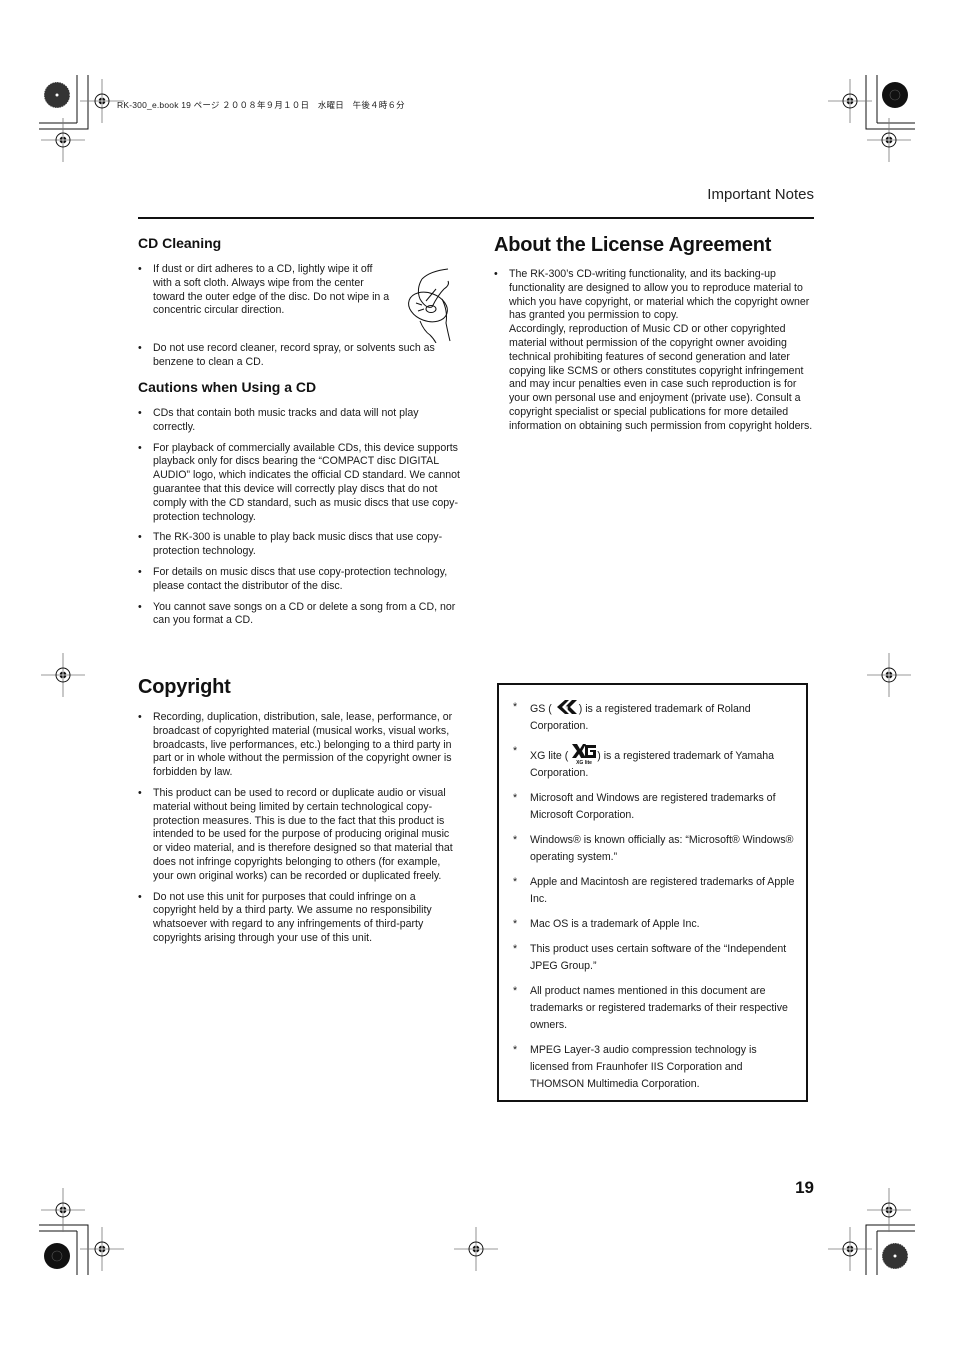  I want to click on gs-logo-icon, so click(566, 707).